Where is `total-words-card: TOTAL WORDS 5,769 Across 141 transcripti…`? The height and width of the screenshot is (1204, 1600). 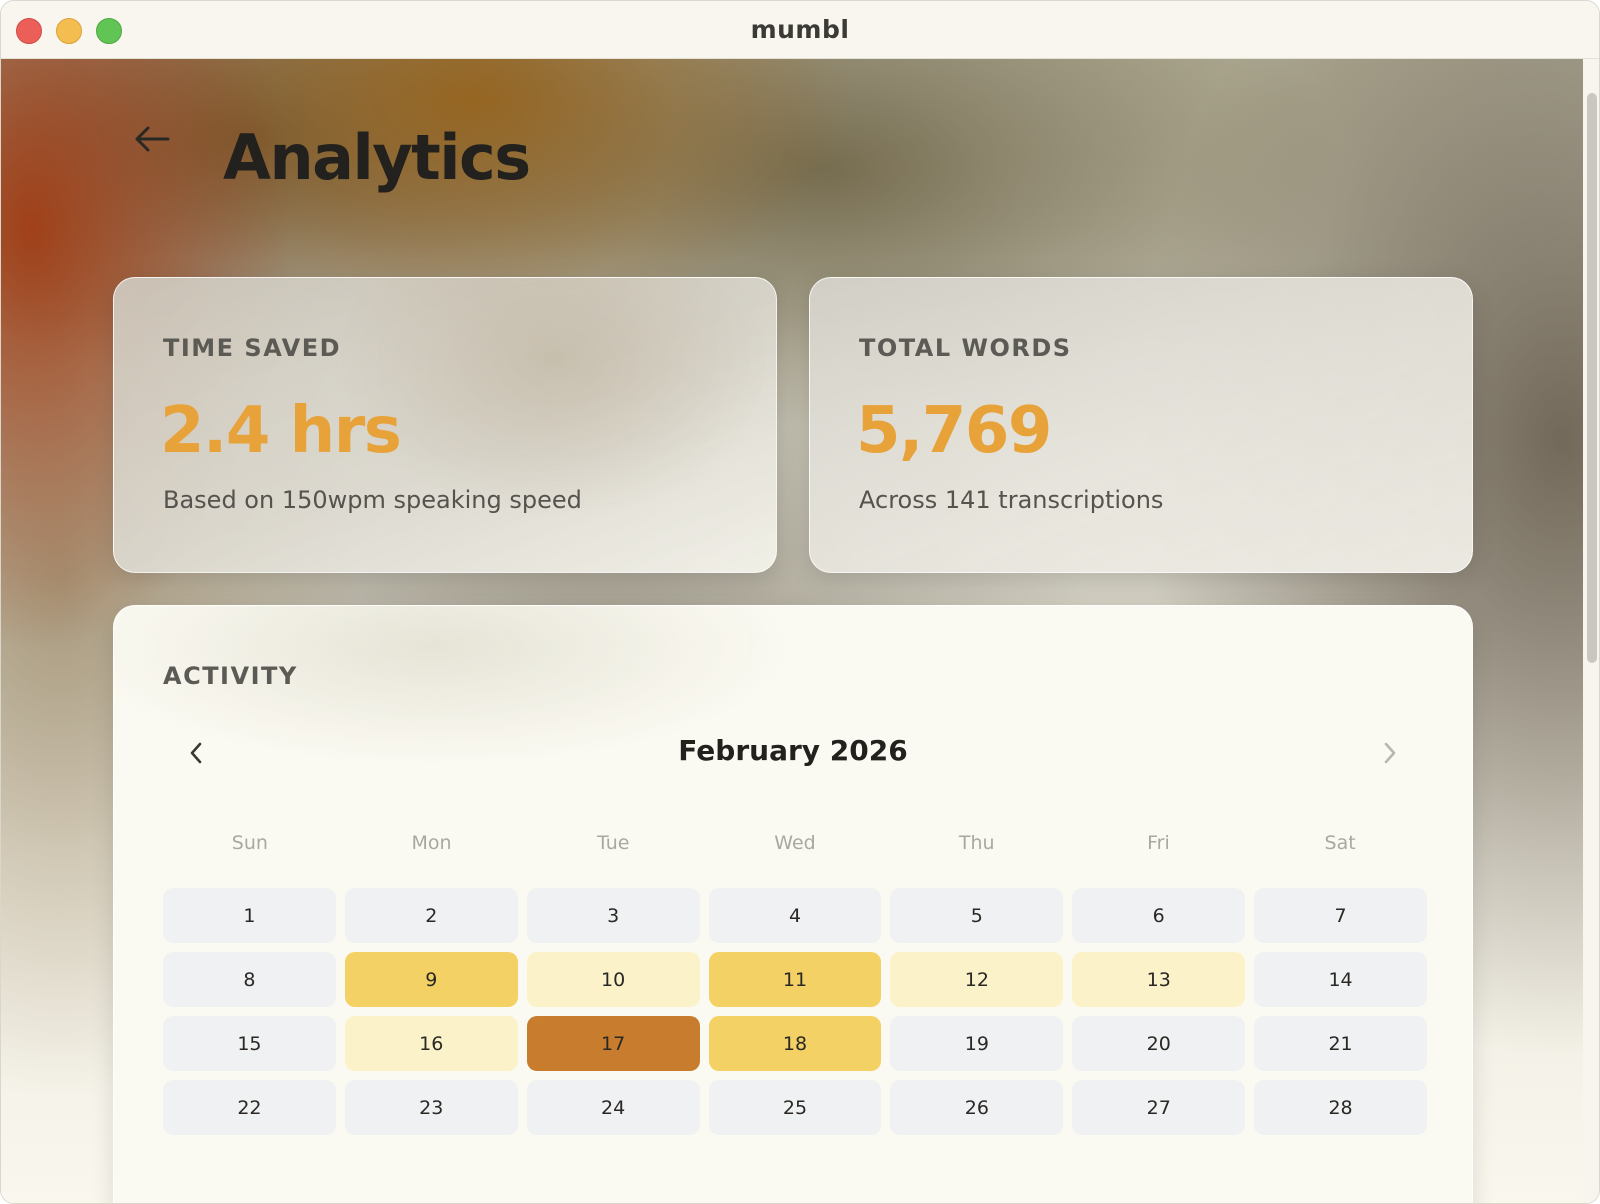
total-words-card: TOTAL WORDS 5,769 Across 141 transcripti… is located at coordinates (1141, 425).